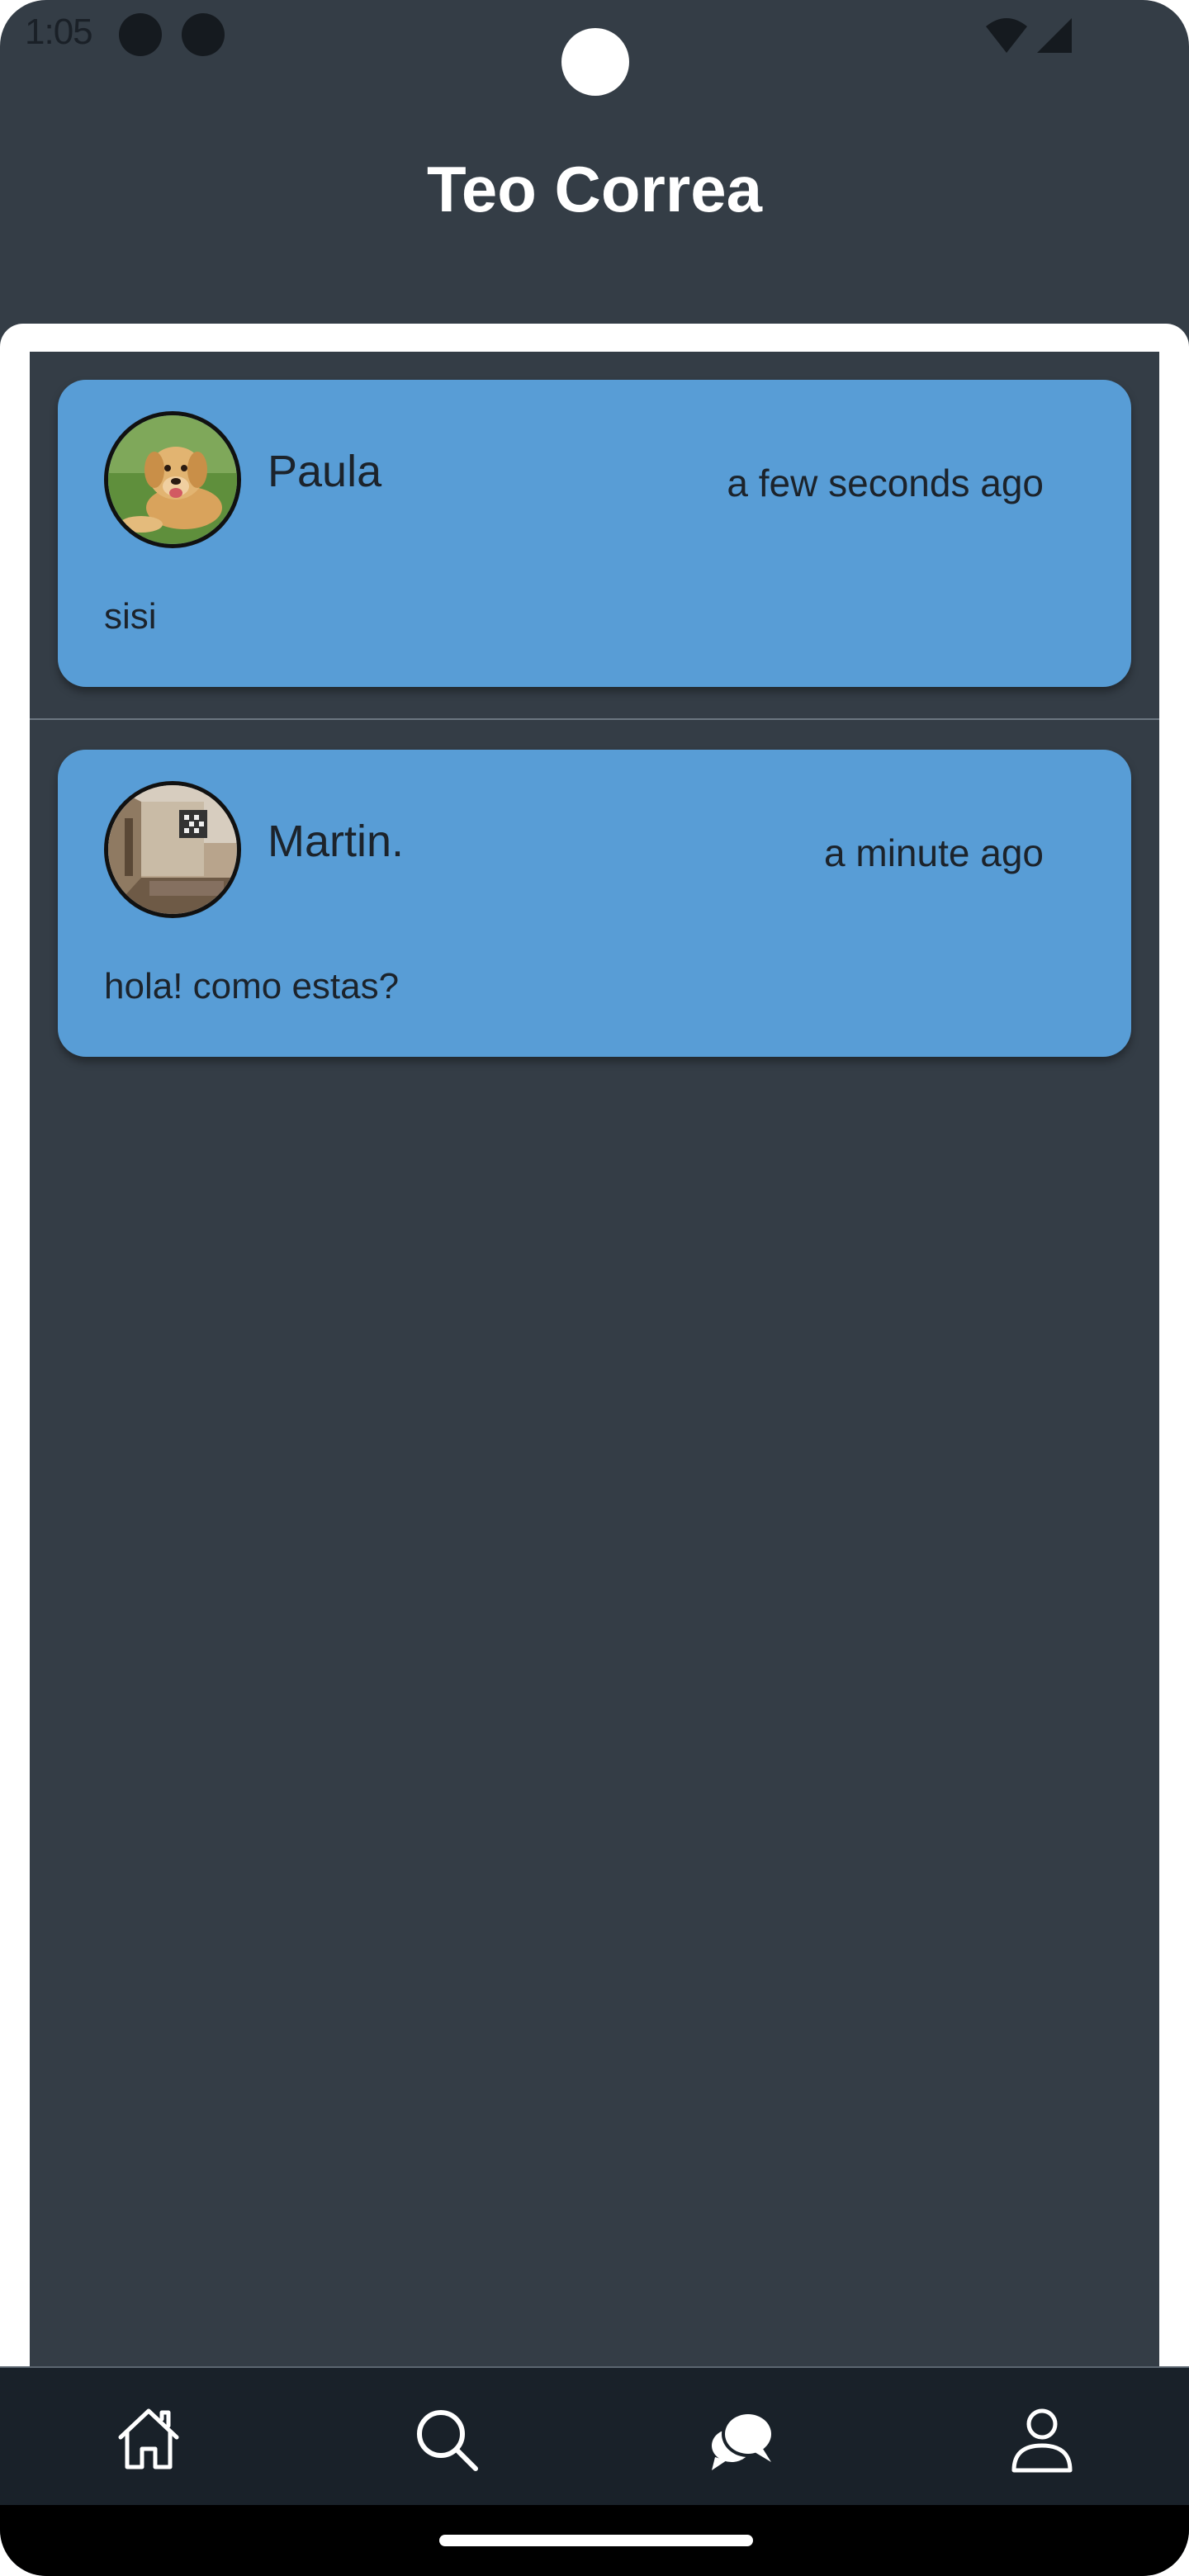 The image size is (1189, 2576). What do you see at coordinates (325, 471) in the screenshot?
I see `chat-contact-name: Paula` at bounding box center [325, 471].